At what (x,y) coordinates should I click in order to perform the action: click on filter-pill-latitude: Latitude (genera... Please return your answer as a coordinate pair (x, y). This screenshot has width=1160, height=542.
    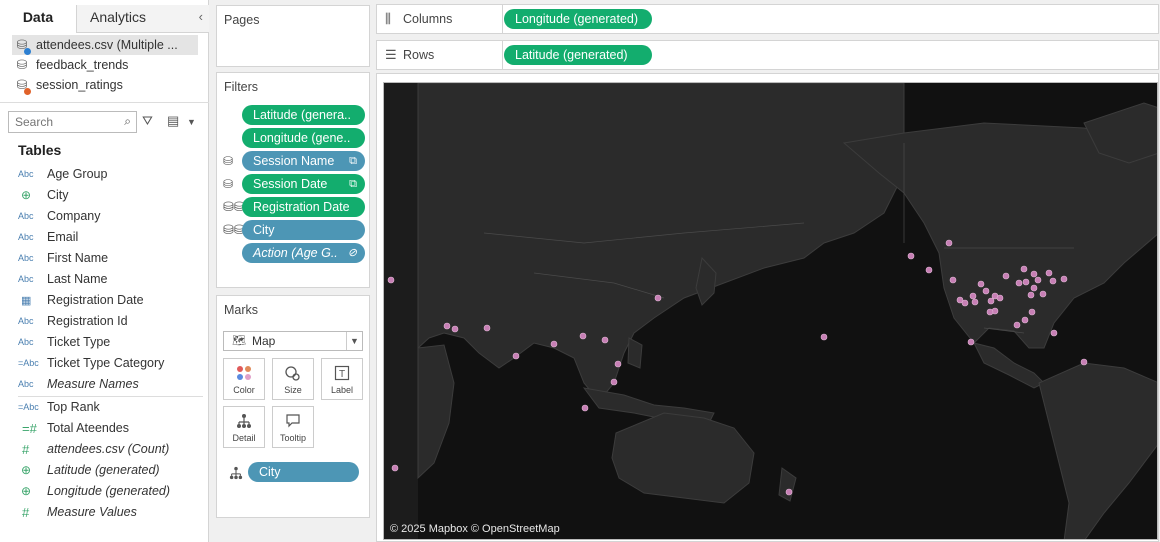
    Looking at the image, I should click on (303, 115).